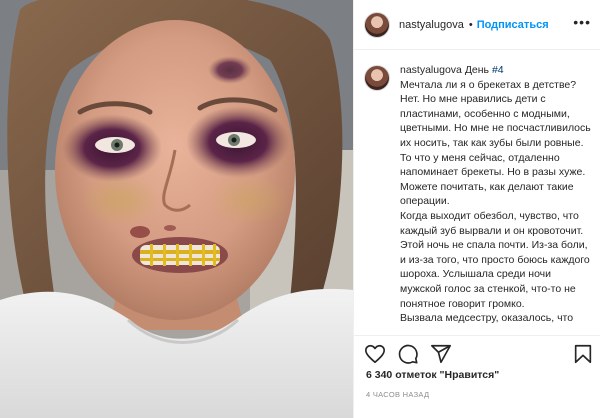 The image size is (600, 418). Describe the element at coordinates (582, 22) in the screenshot. I see `more-horizontal-icon: •••` at that location.